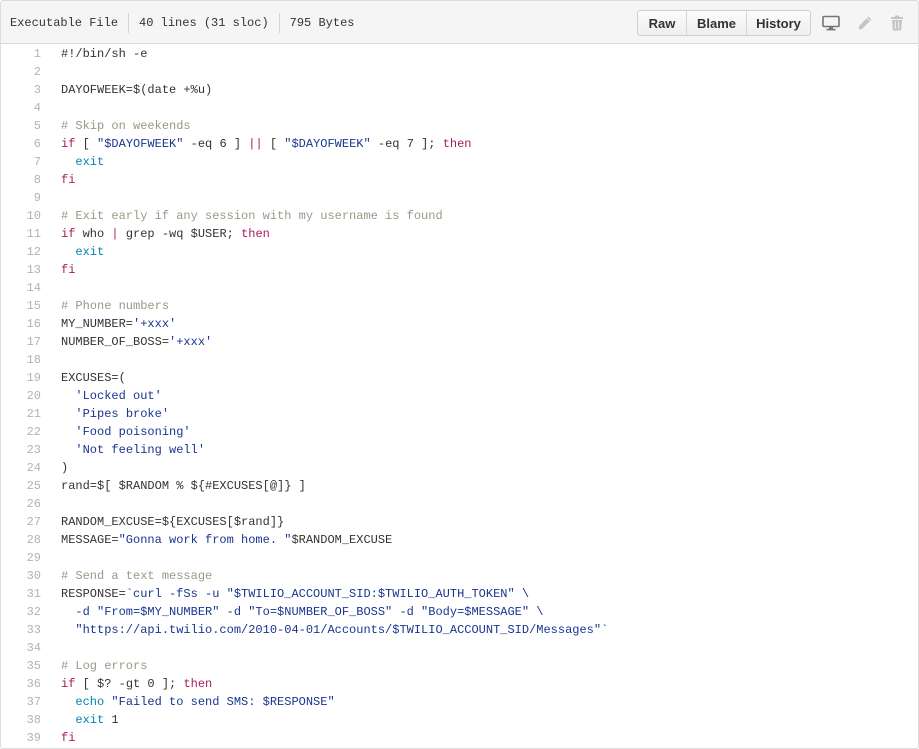 The image size is (919, 749). Describe the element at coordinates (21, 450) in the screenshot. I see `line-number: 23` at that location.